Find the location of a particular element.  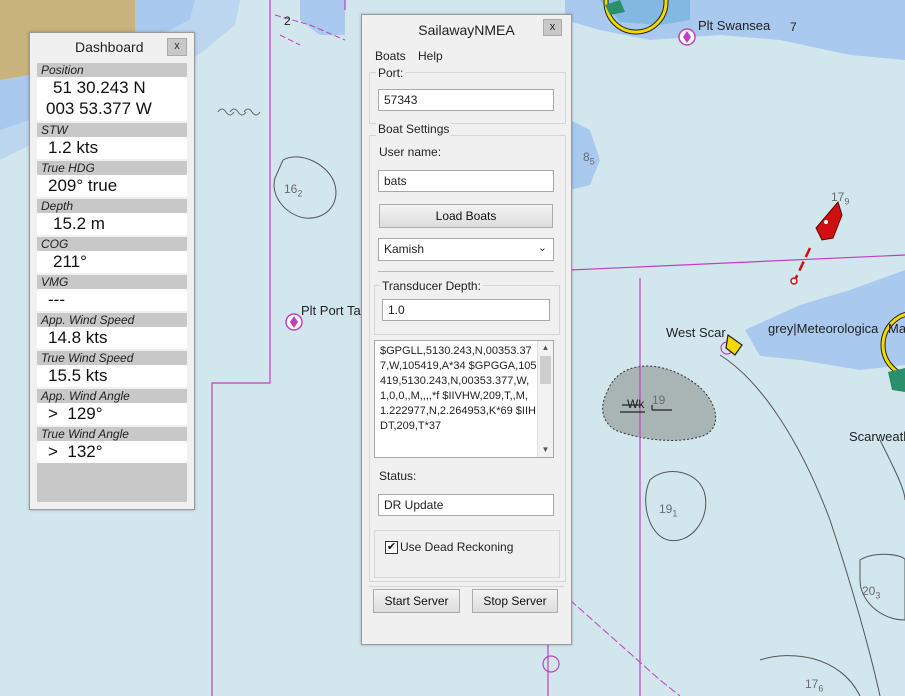

position-label: Position is located at coordinates (112, 70).